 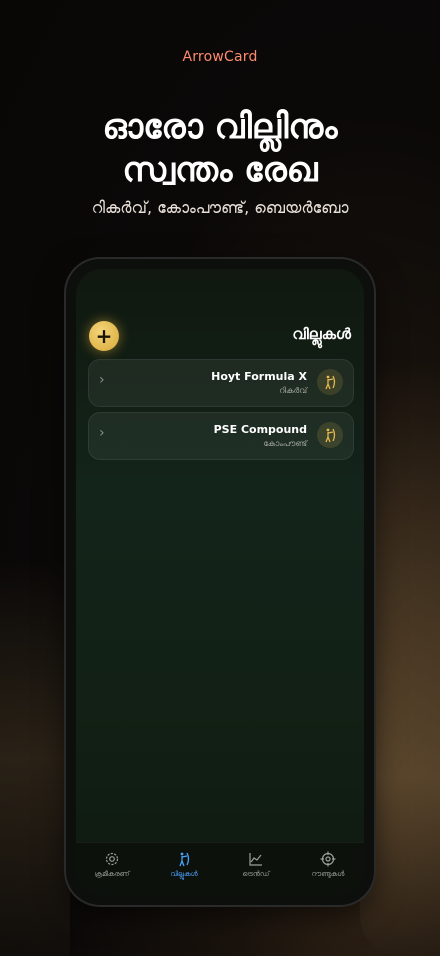 What do you see at coordinates (104, 336) in the screenshot?
I see `add-bow-button: +` at bounding box center [104, 336].